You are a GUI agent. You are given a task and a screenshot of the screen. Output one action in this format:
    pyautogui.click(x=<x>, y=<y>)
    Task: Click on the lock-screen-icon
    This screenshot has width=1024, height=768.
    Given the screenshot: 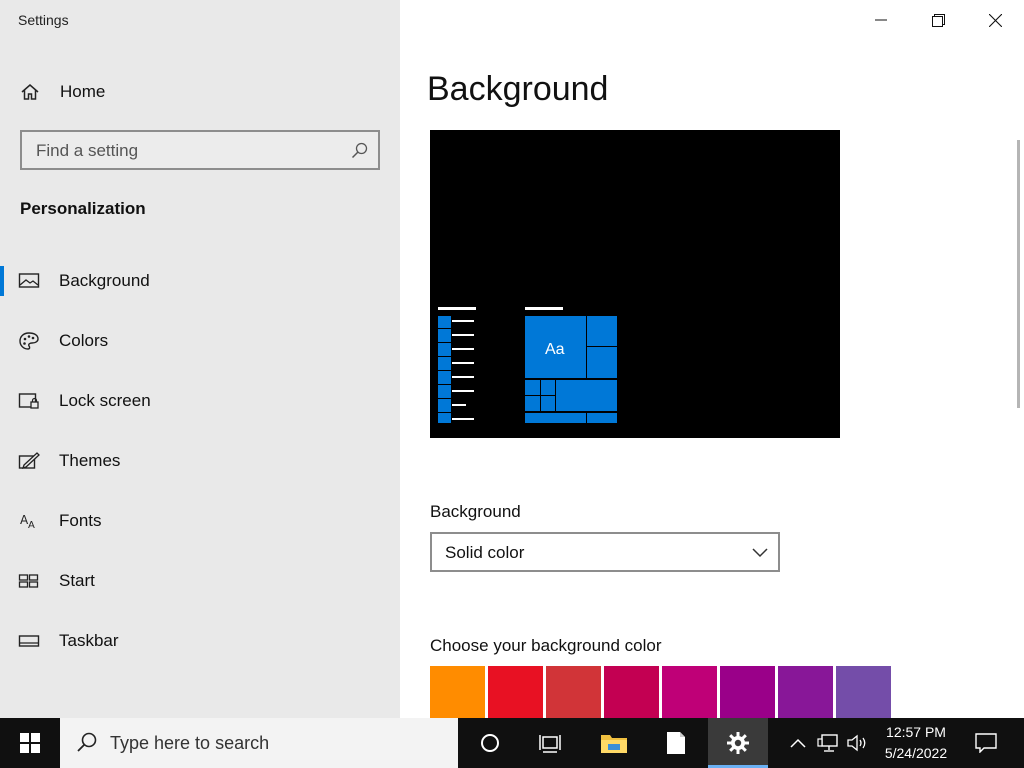 What is the action you would take?
    pyautogui.click(x=28, y=401)
    